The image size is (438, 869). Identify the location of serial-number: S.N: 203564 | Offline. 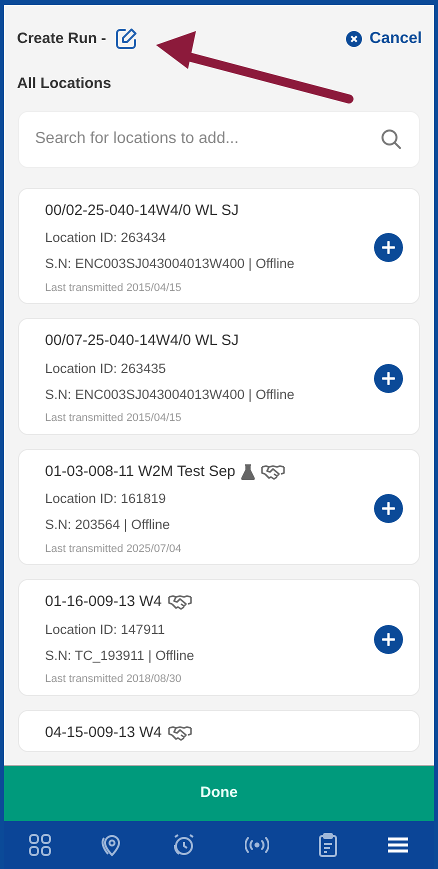
(108, 525).